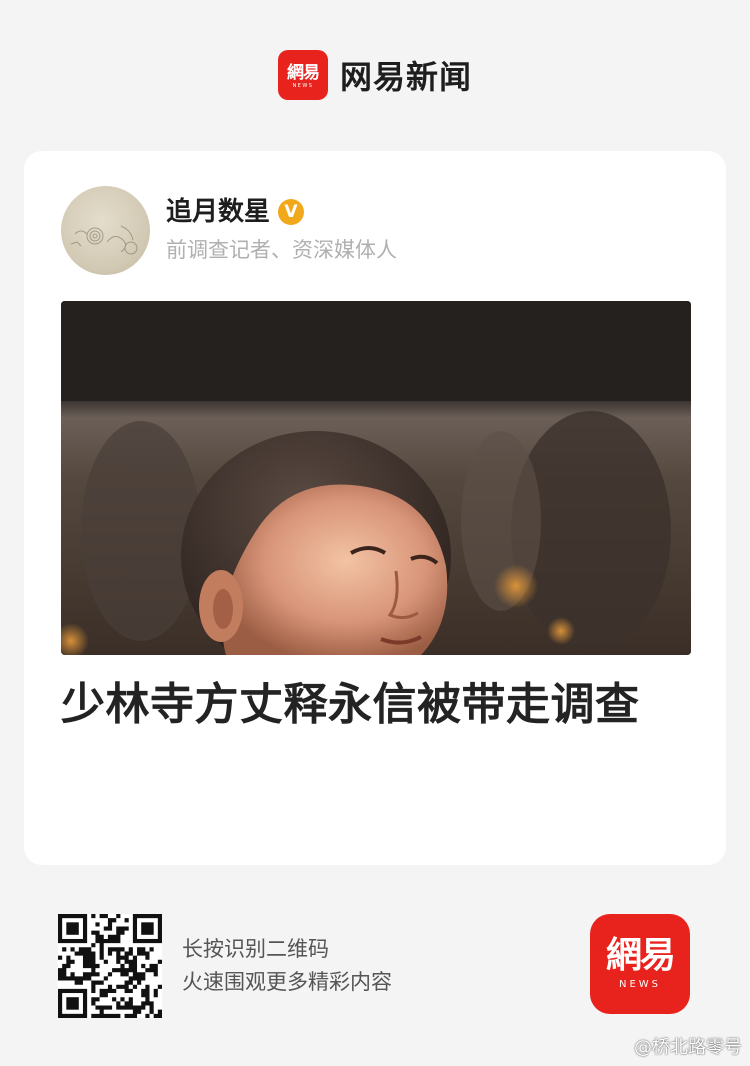  I want to click on netease-logo-icon: 網易 NEWS, so click(302, 75).